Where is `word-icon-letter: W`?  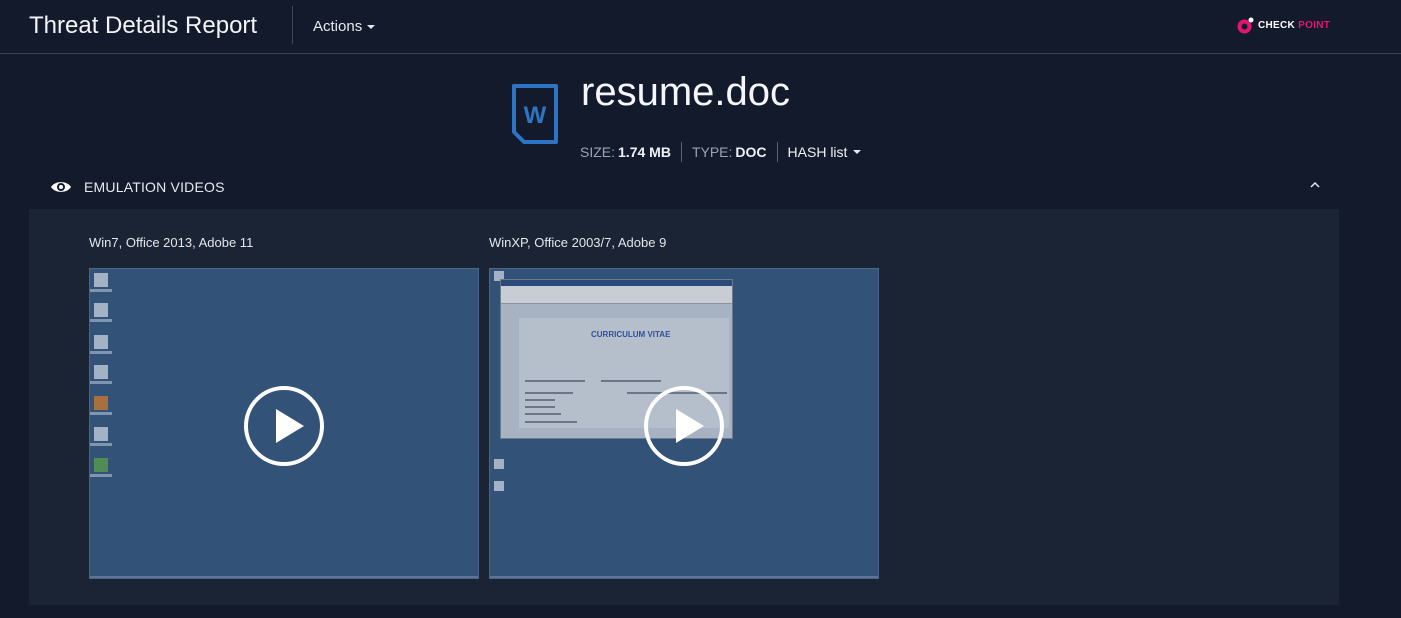 word-icon-letter: W is located at coordinates (535, 115).